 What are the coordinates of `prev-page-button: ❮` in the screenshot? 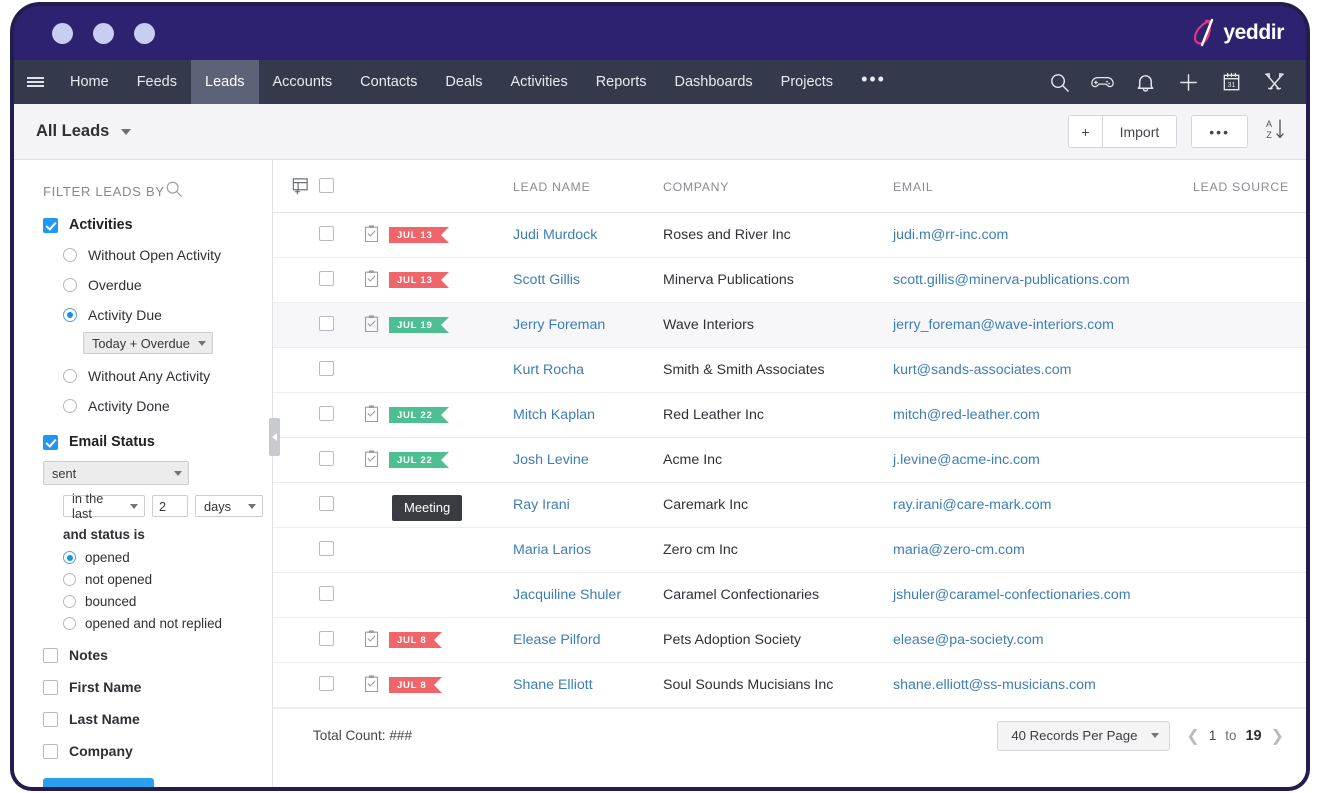 It's located at (1192, 736).